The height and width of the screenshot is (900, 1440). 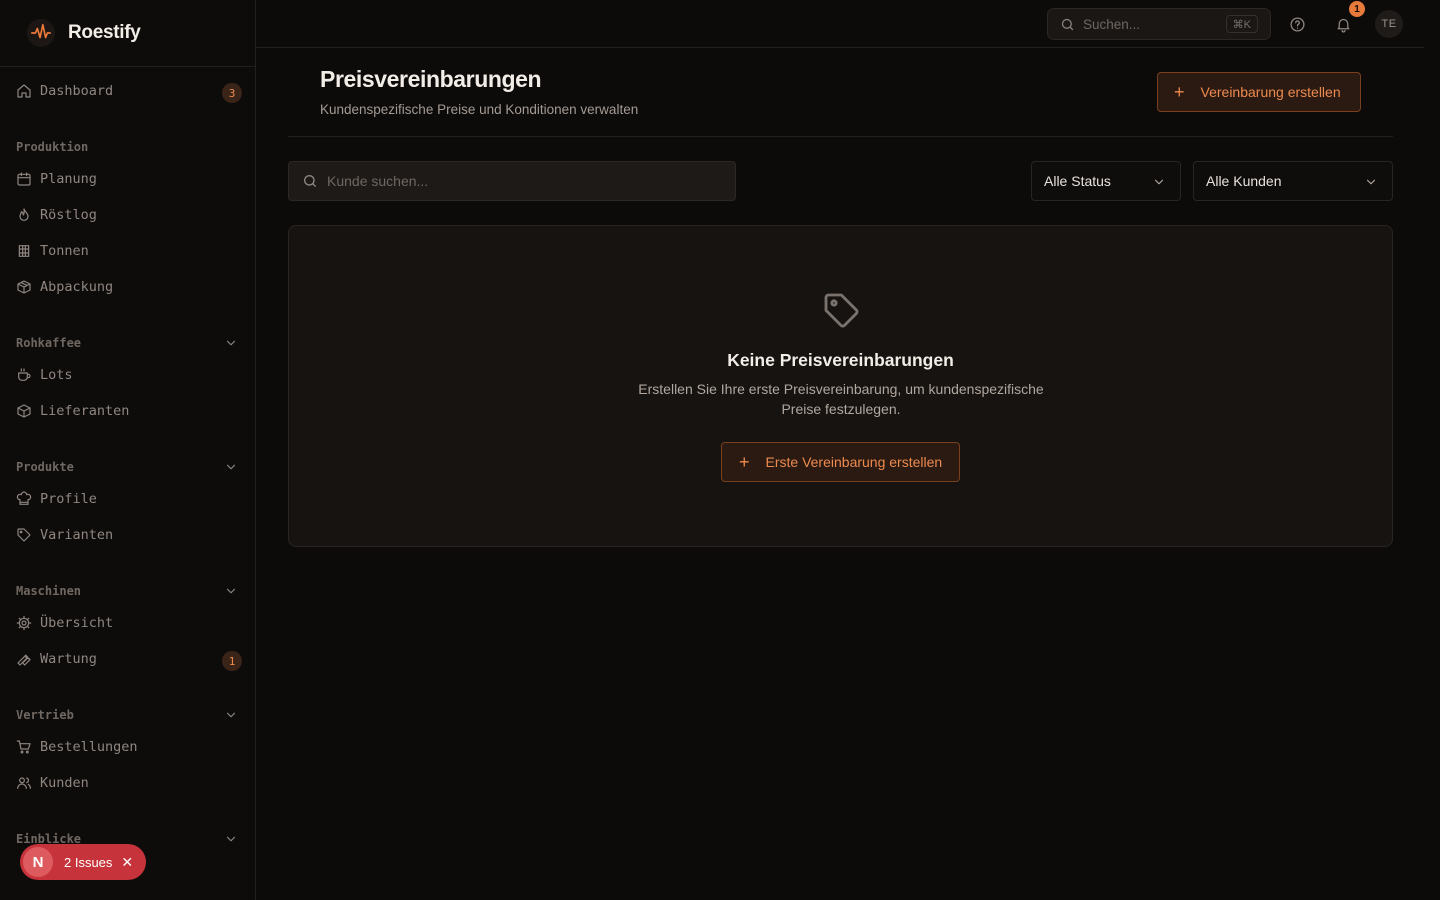 I want to click on sidebar-item-dashboard: Dashboard 3, so click(x=127, y=91).